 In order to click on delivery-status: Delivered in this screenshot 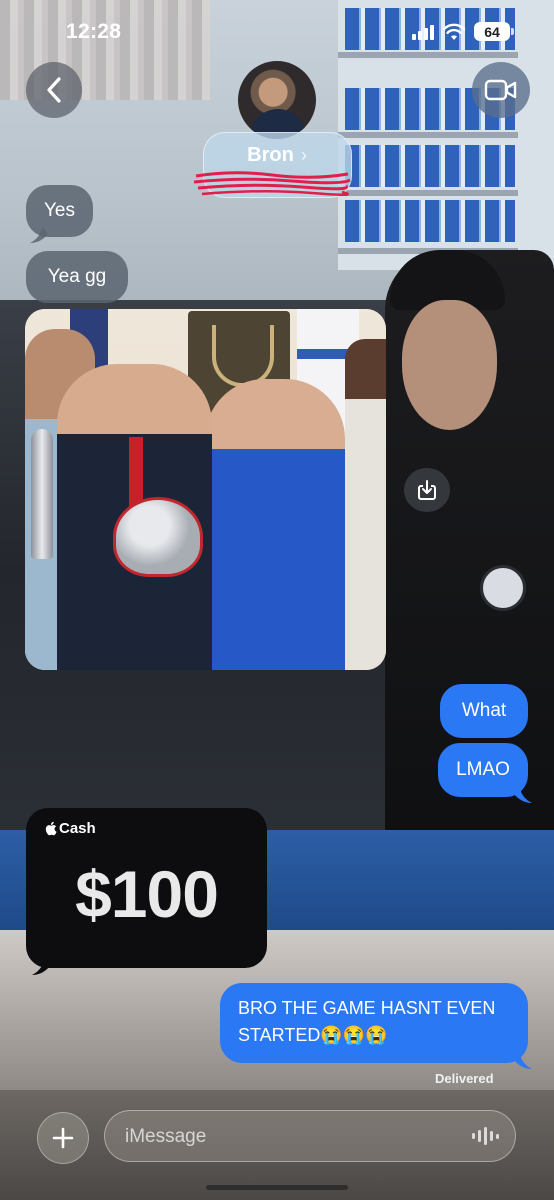, I will do `click(464, 1078)`.